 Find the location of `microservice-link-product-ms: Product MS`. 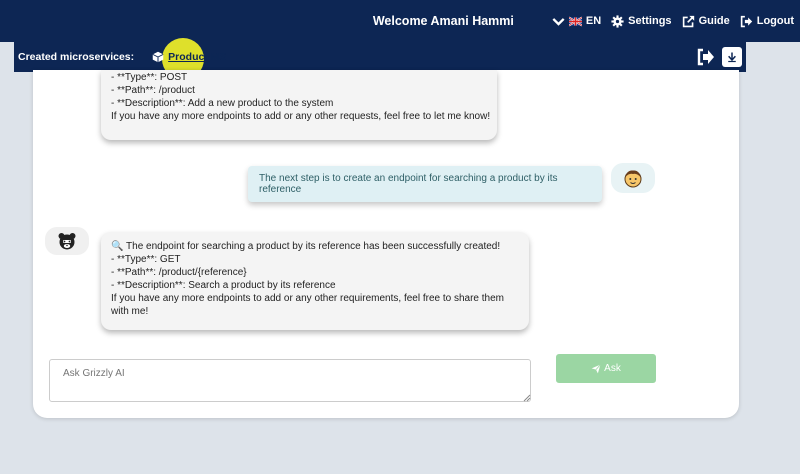

microservice-link-product-ms: Product MS is located at coordinates (189, 59).